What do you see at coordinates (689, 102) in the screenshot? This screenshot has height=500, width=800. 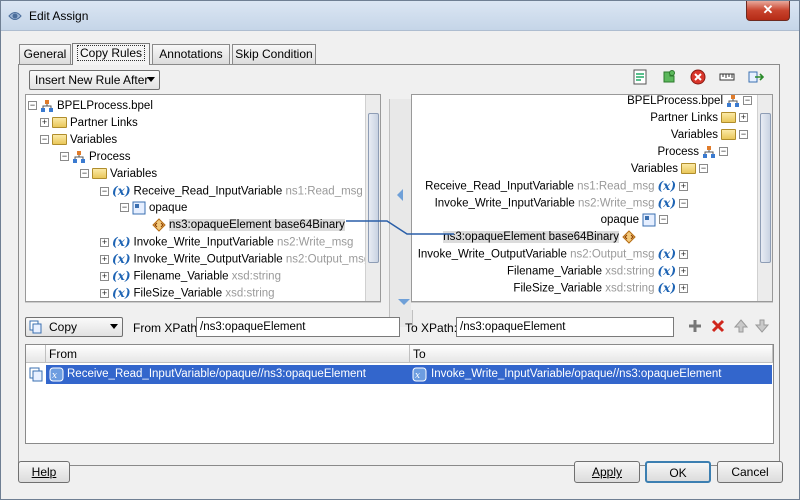 I see `tree-item: BPELProcess.bpel −` at bounding box center [689, 102].